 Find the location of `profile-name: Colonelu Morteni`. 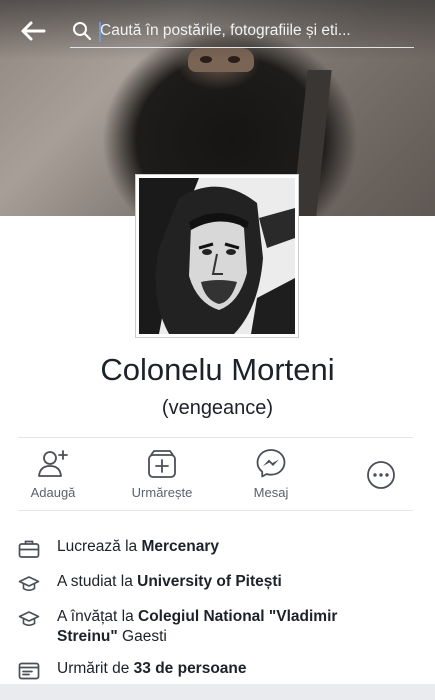

profile-name: Colonelu Morteni is located at coordinates (217, 369).